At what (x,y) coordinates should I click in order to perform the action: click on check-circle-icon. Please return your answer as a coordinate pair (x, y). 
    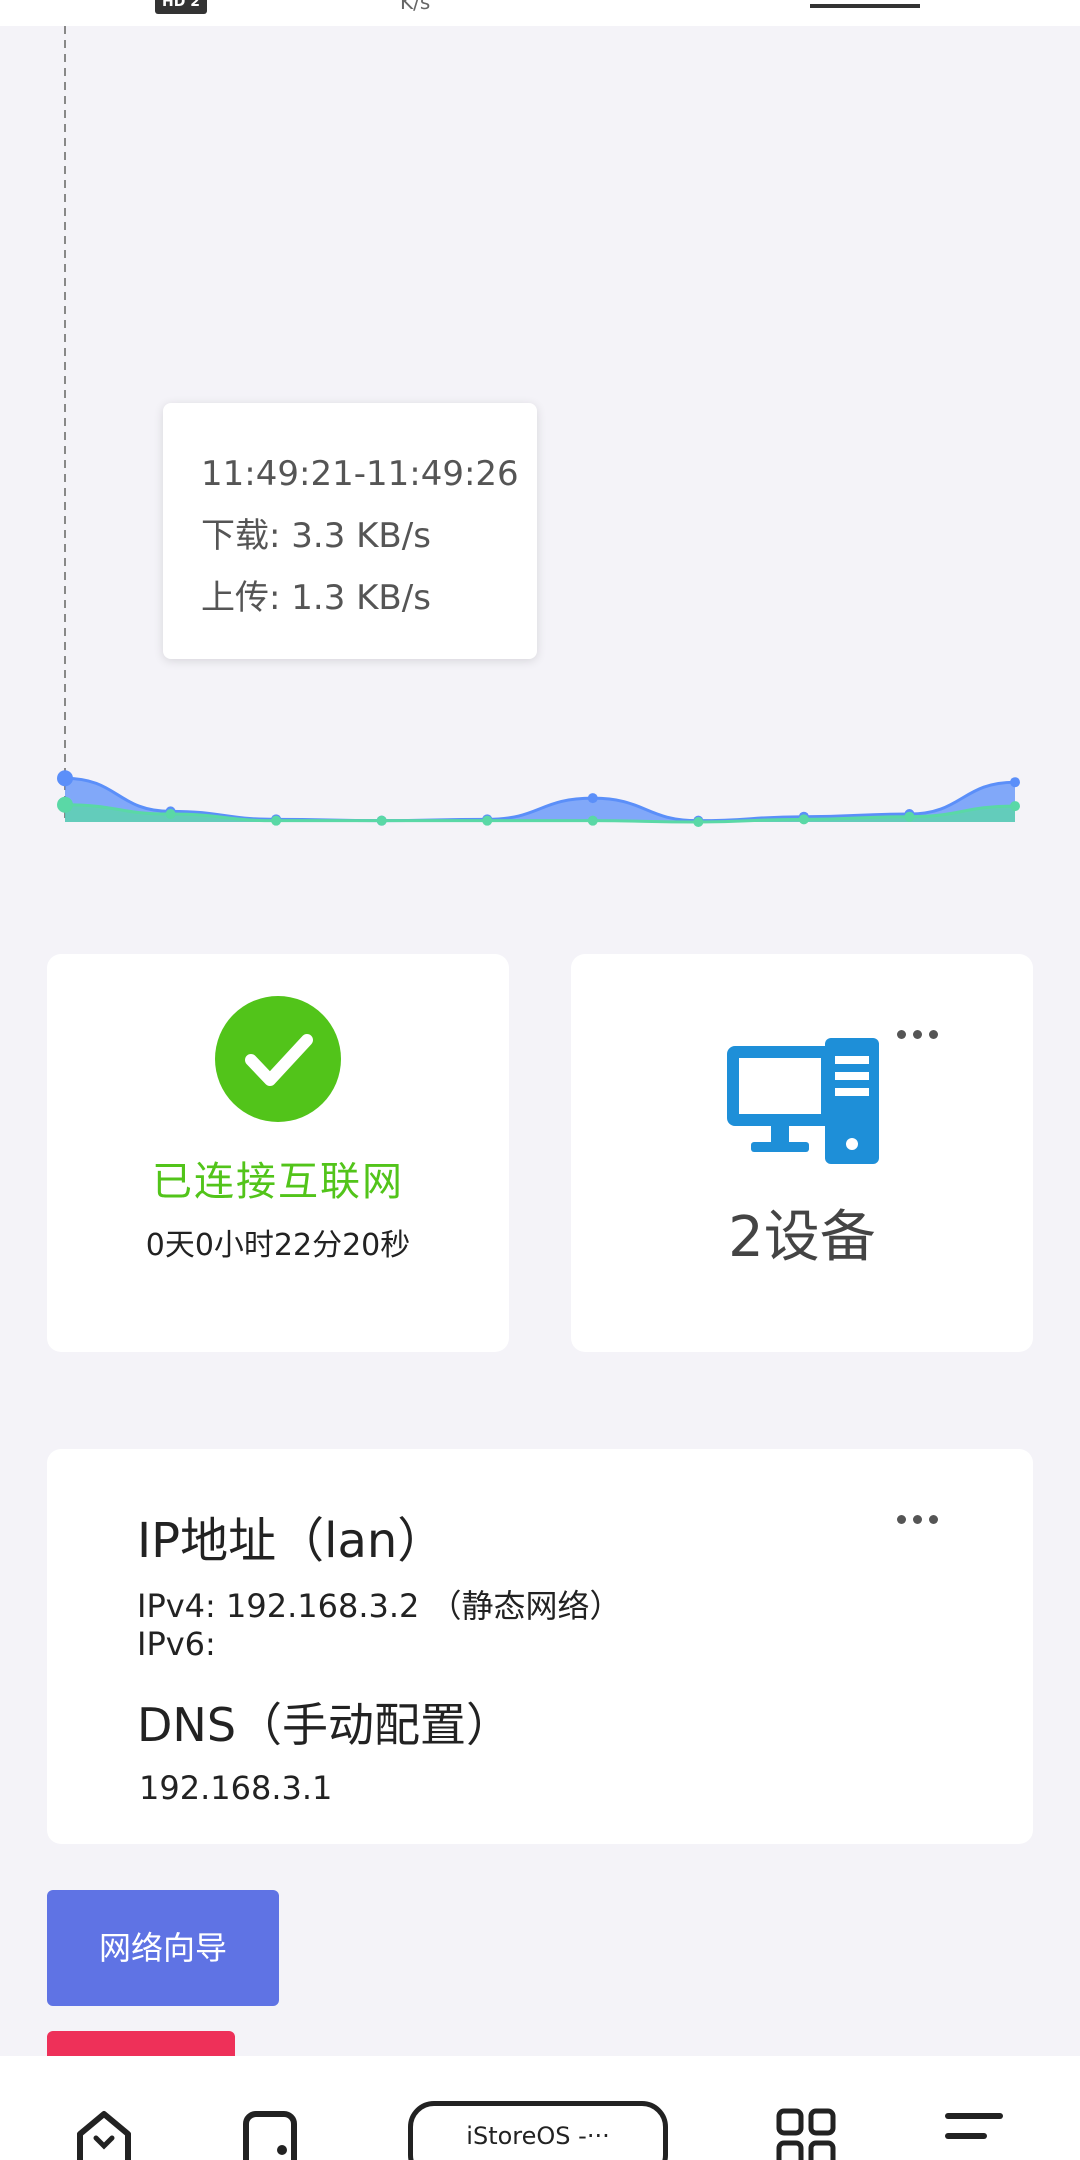
    Looking at the image, I should click on (278, 1059).